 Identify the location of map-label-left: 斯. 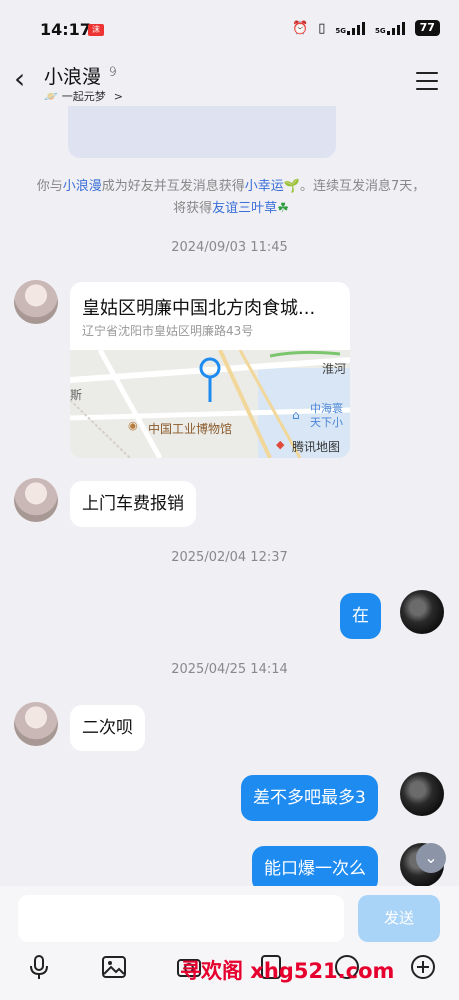
(76, 395).